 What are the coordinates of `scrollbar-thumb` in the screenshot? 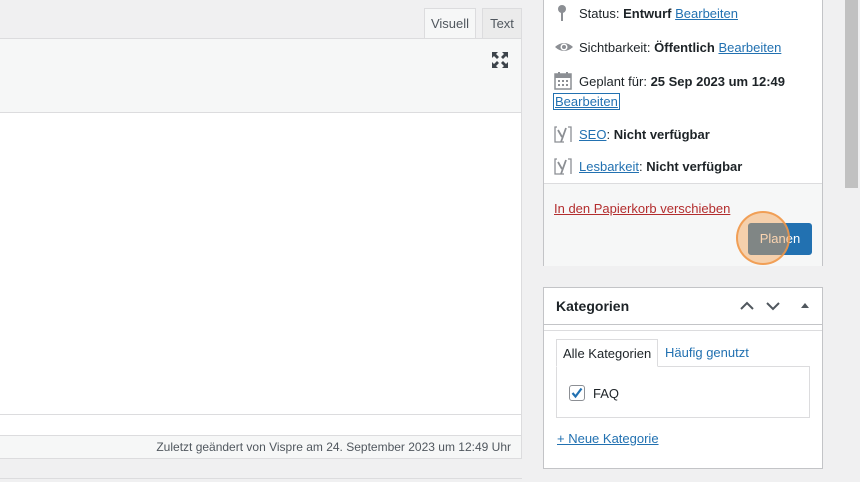 It's located at (851, 94).